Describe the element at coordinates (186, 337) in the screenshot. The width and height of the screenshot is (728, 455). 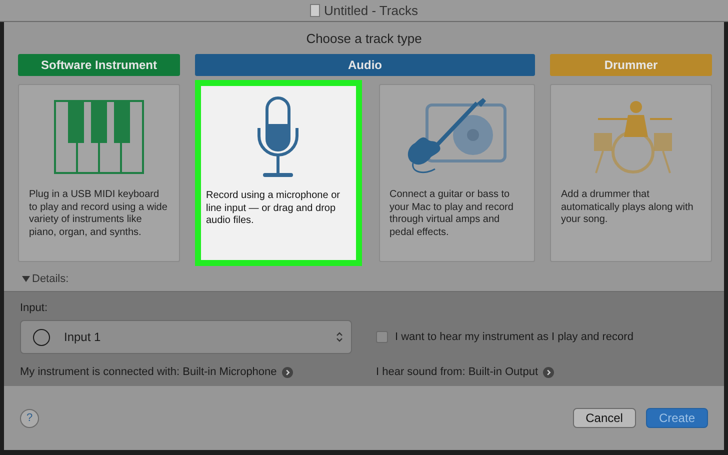
I see `input-select: Input 1` at that location.